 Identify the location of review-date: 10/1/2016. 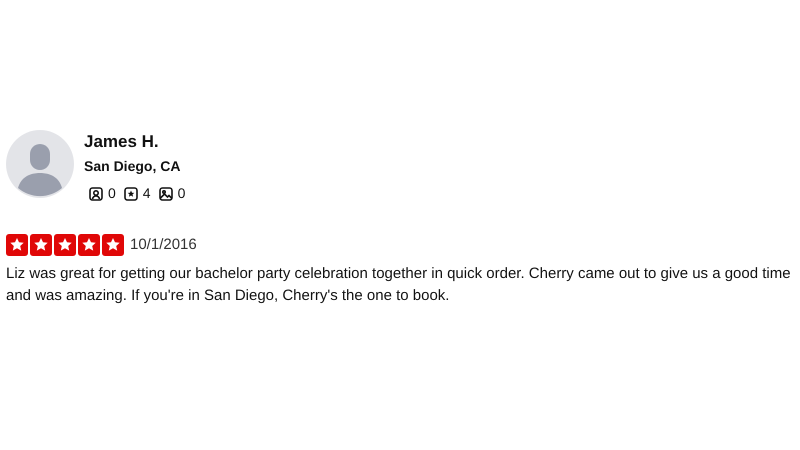
(163, 245).